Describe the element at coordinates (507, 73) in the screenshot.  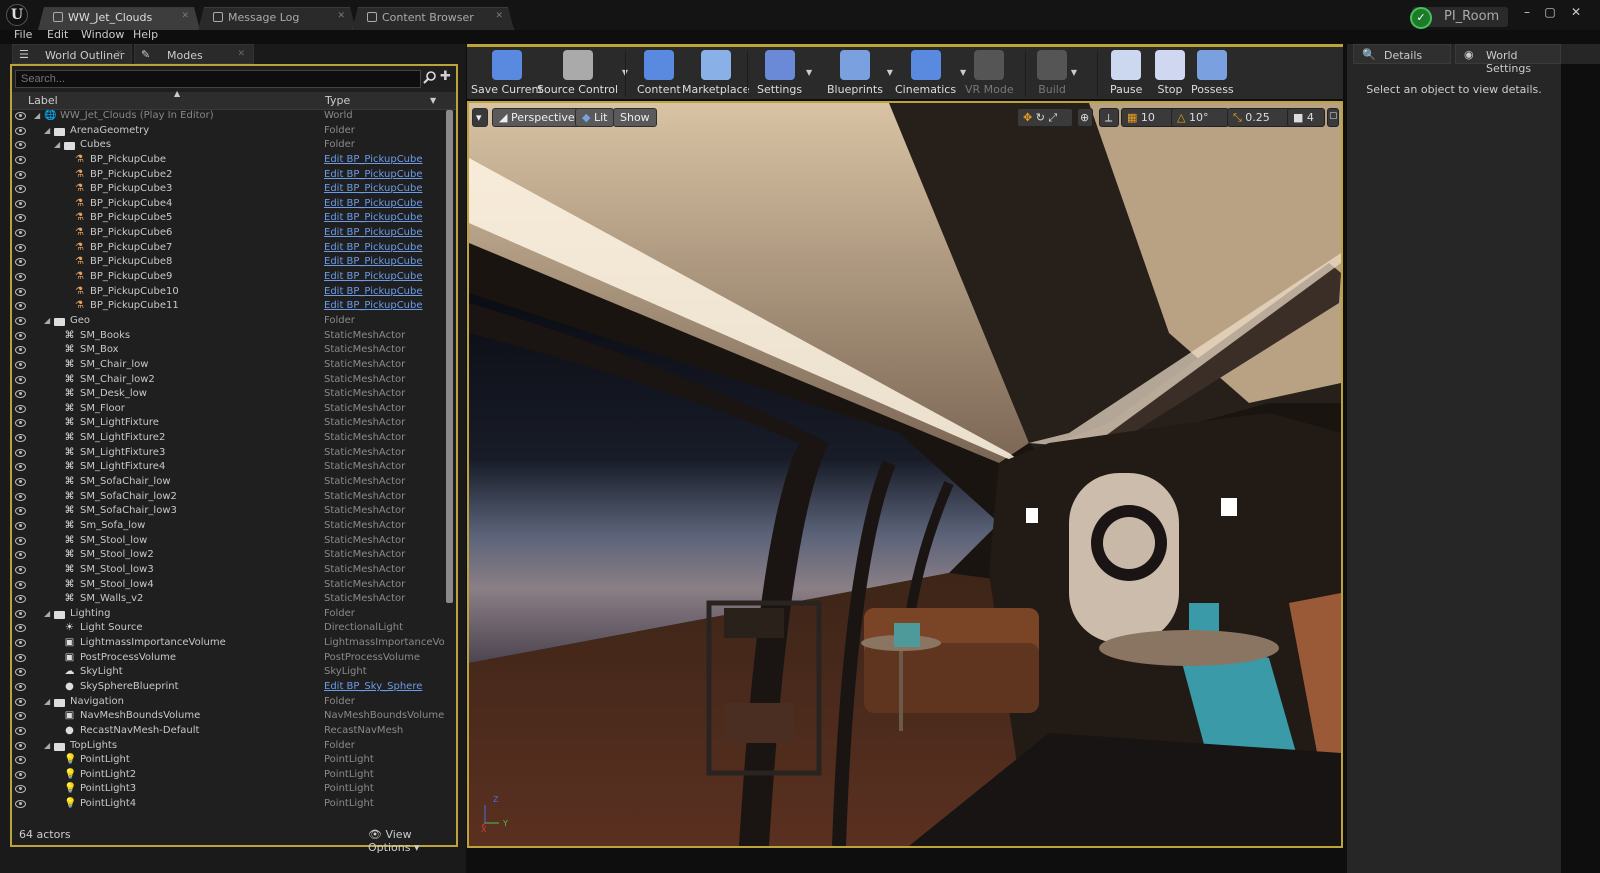
I see `save-button: Save Current` at that location.